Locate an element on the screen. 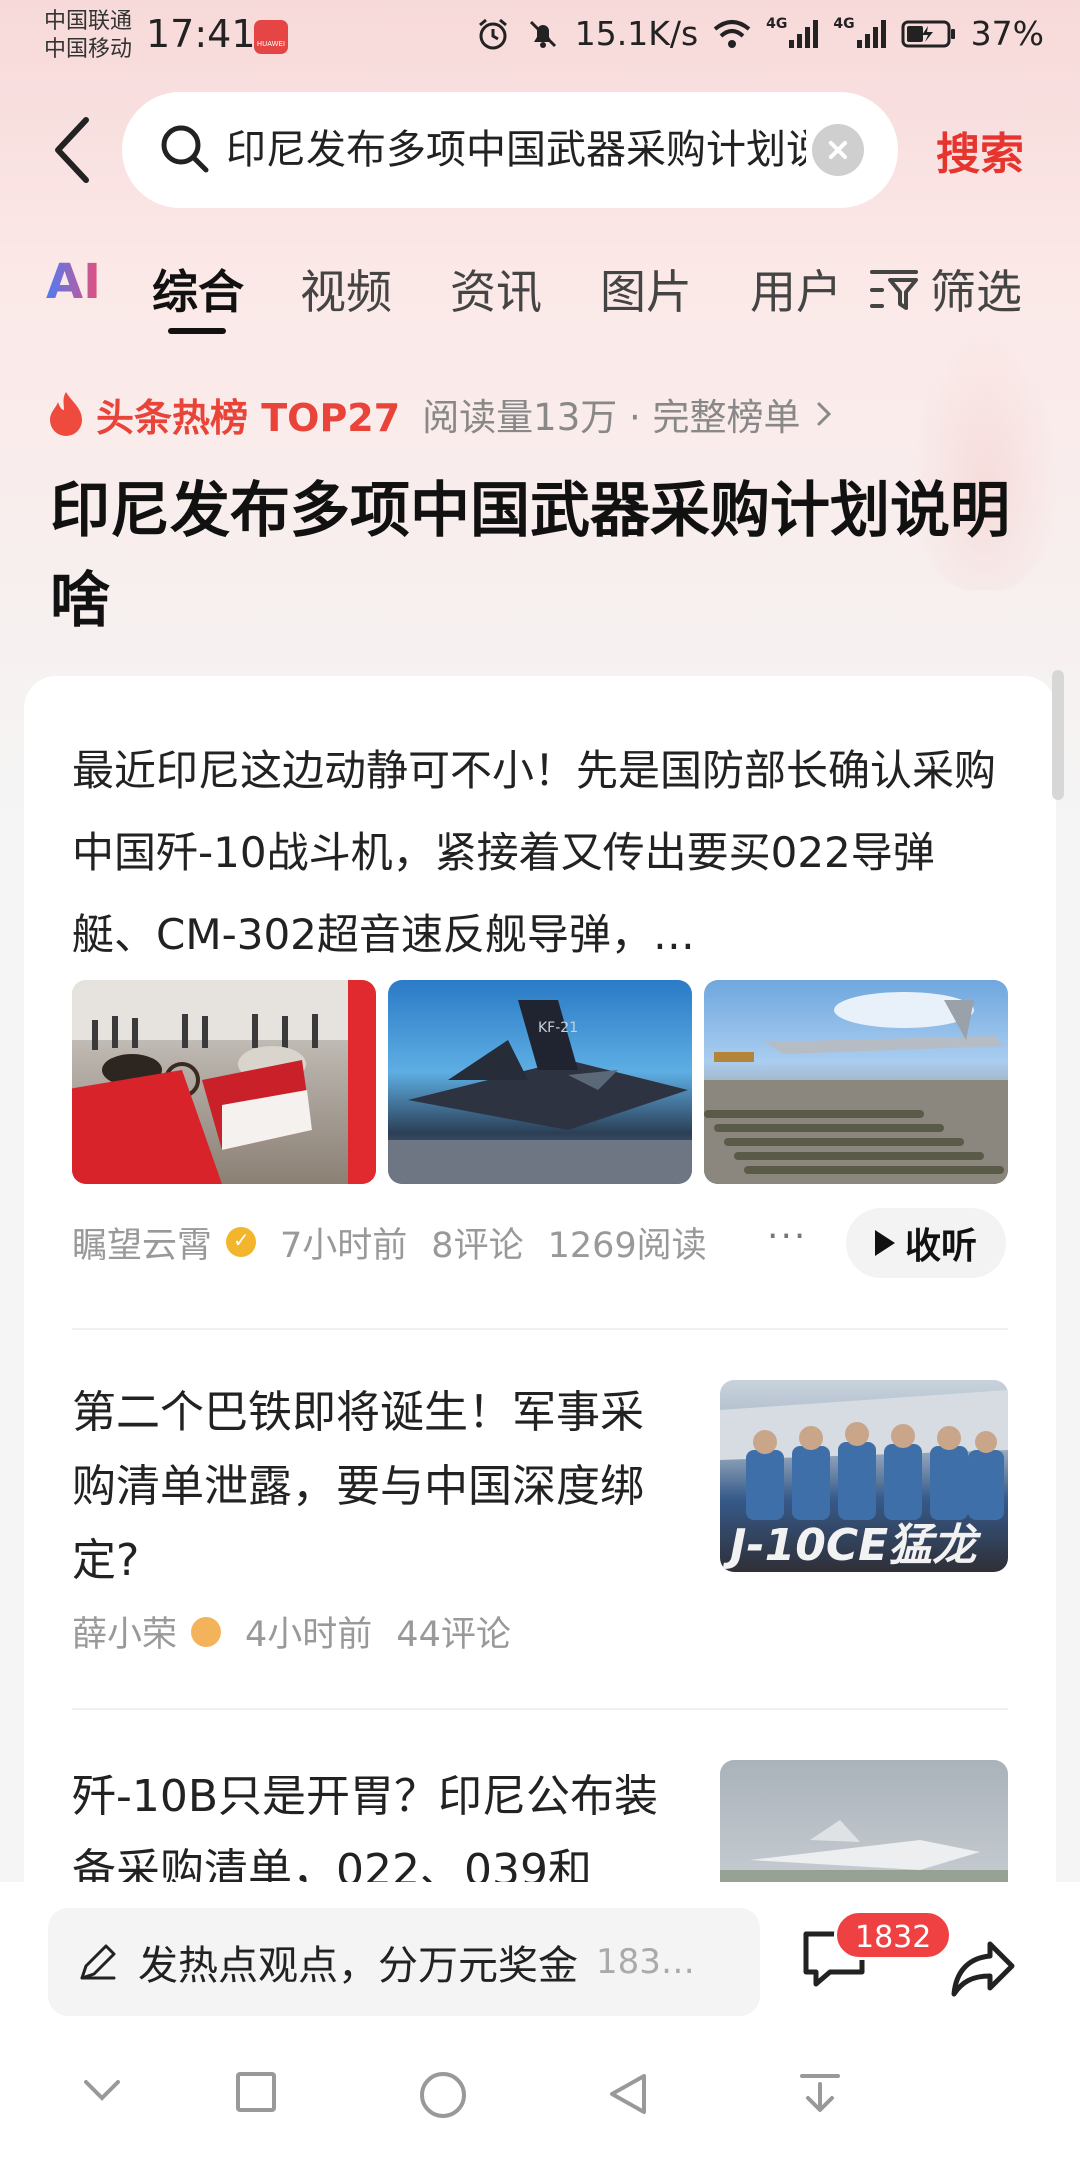  nav-square-icon is located at coordinates (256, 2092).